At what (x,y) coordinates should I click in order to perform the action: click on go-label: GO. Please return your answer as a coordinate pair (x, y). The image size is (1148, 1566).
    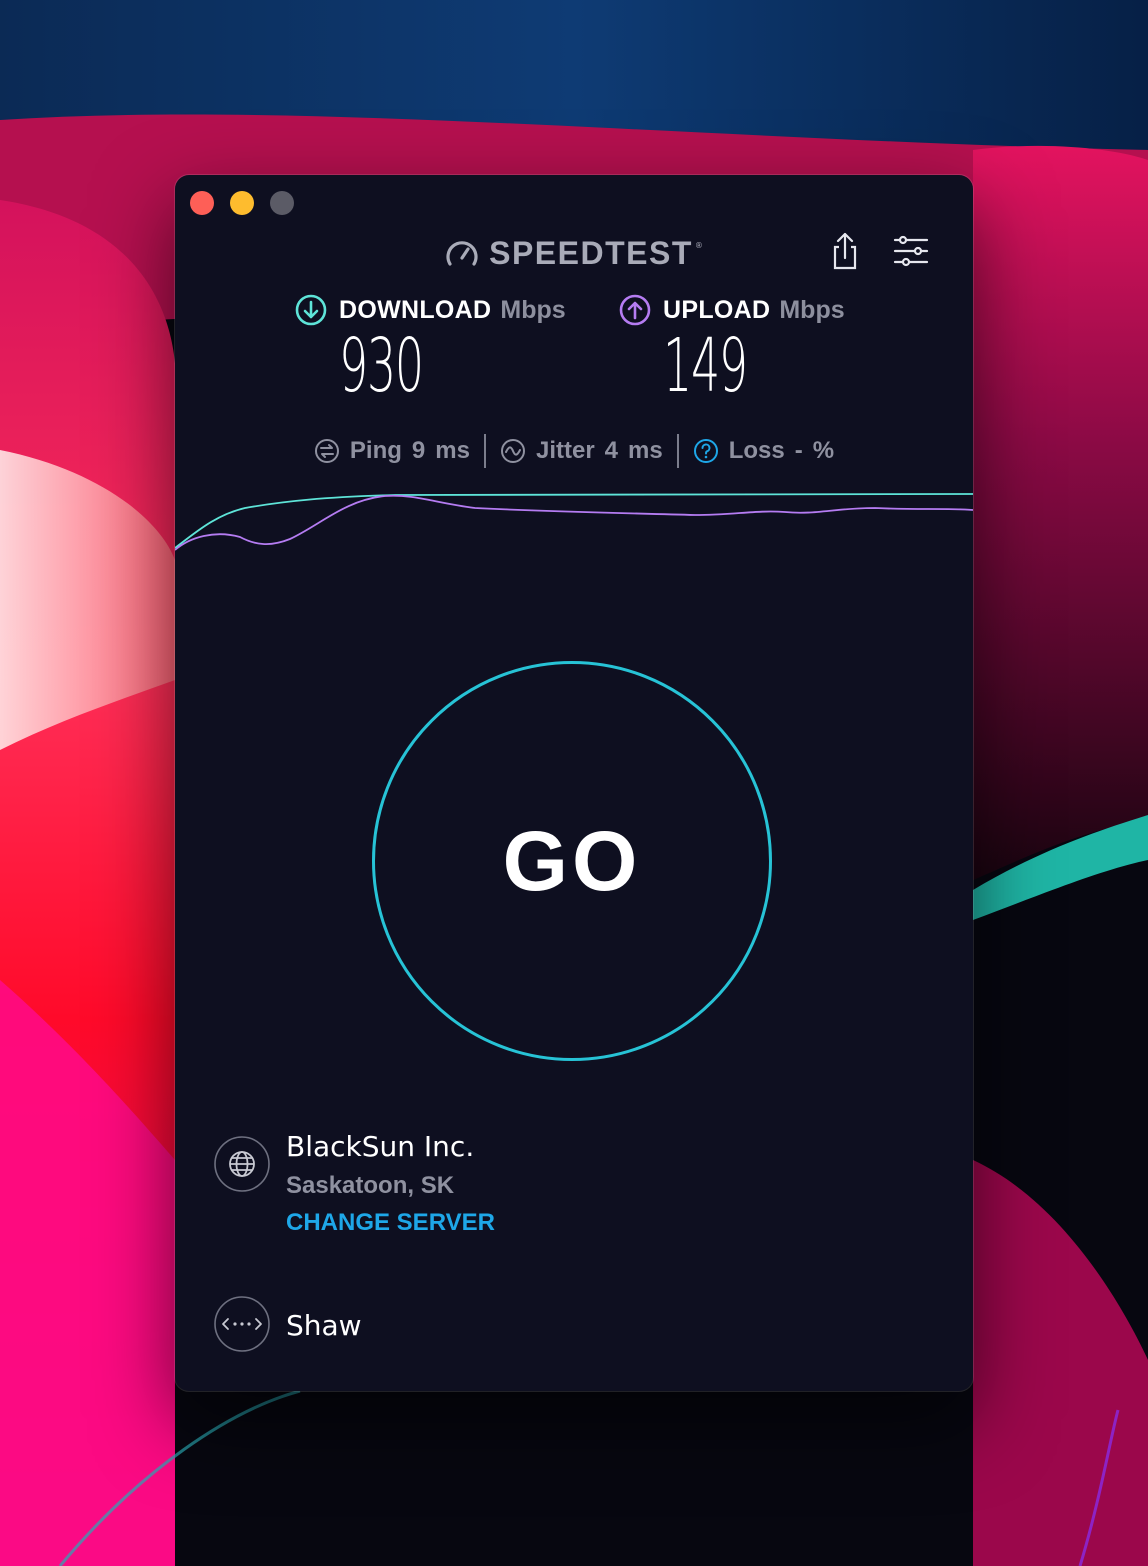
    Looking at the image, I should click on (572, 860).